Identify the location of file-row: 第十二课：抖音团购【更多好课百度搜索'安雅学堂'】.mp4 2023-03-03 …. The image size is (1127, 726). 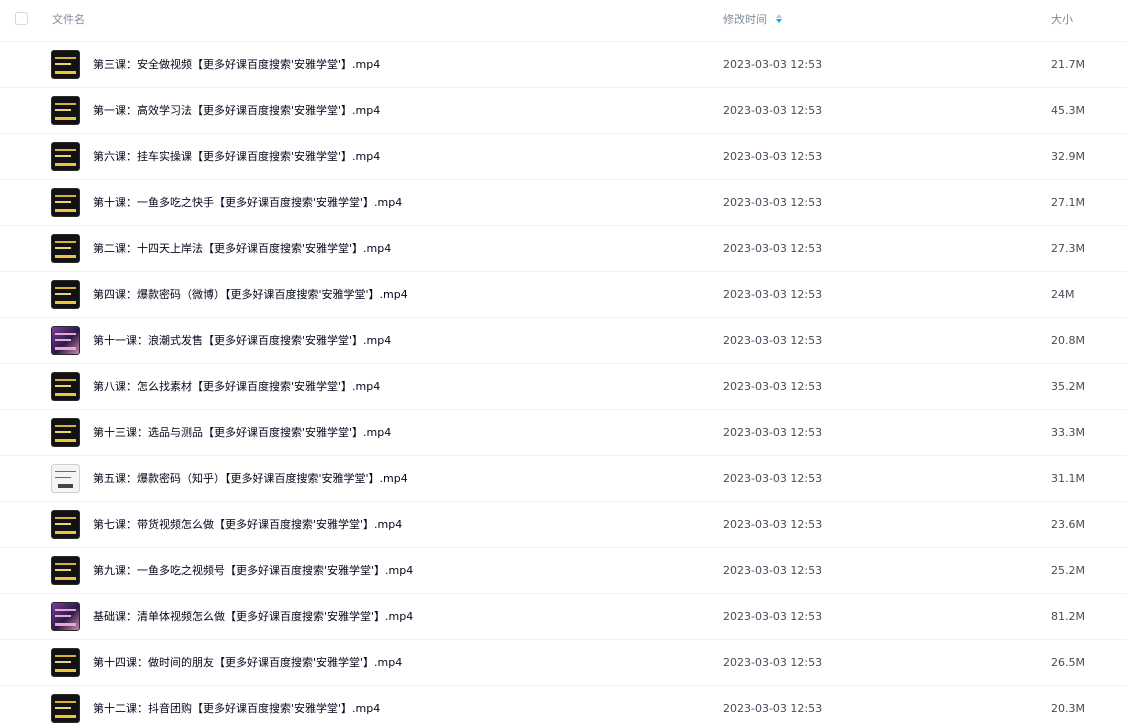
(563, 706).